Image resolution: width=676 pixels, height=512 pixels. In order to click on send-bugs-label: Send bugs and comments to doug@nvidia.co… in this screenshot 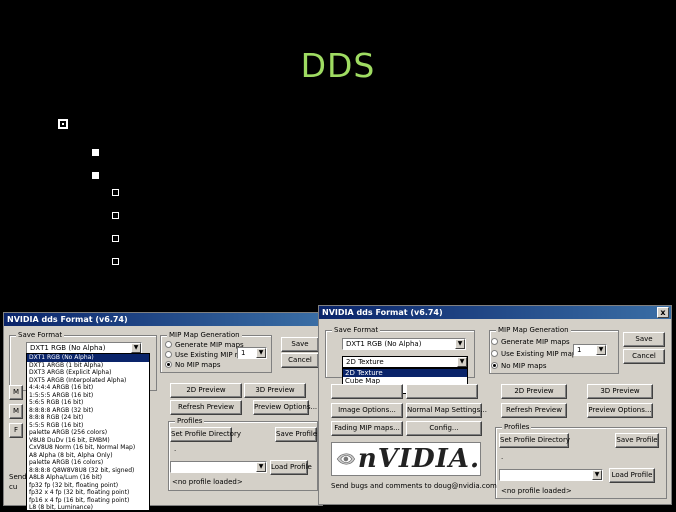, I will do `click(414, 486)`.